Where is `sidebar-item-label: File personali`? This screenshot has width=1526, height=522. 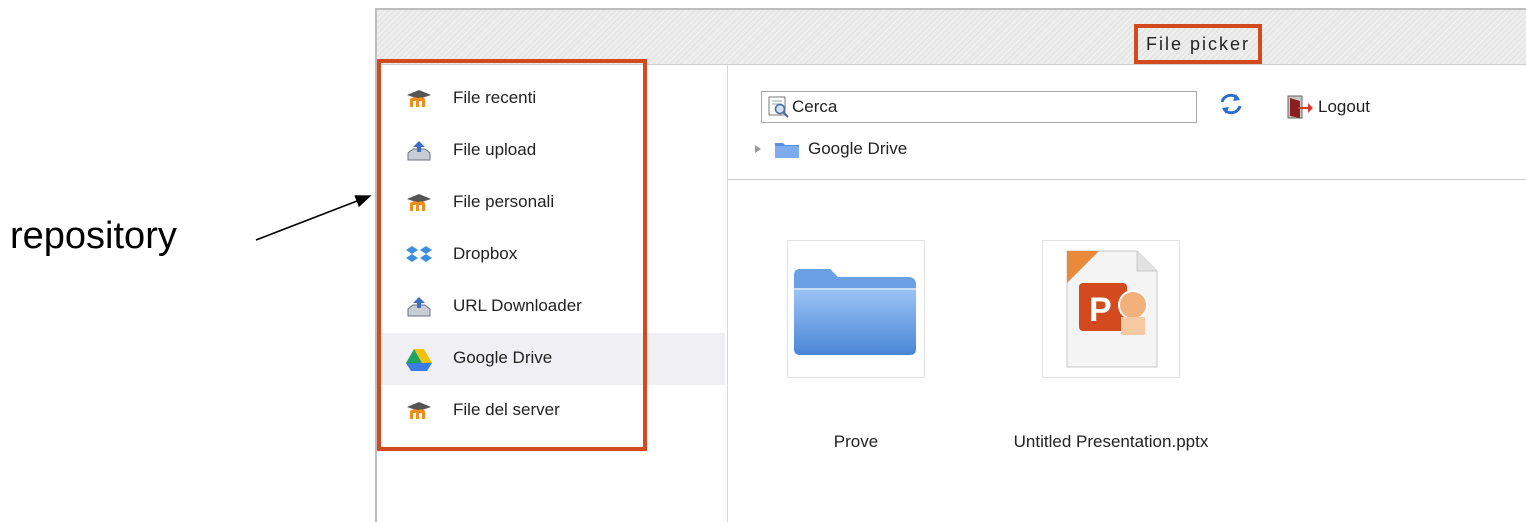
sidebar-item-label: File personali is located at coordinates (504, 201).